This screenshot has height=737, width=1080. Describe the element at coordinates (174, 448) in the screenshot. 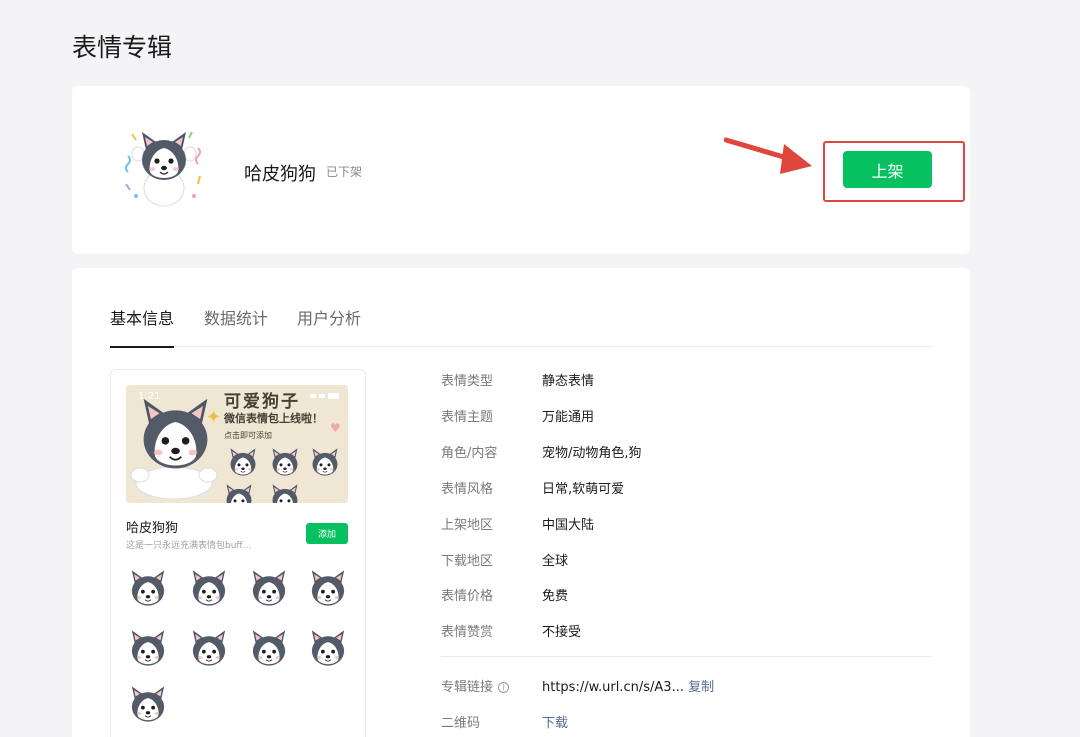

I see `banner-husky-image` at that location.